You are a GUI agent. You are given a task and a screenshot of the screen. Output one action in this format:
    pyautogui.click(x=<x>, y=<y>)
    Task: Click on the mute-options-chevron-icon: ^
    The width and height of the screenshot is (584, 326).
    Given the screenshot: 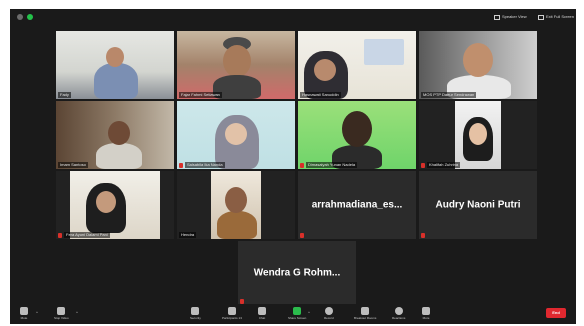 What is the action you would take?
    pyautogui.click(x=37, y=312)
    